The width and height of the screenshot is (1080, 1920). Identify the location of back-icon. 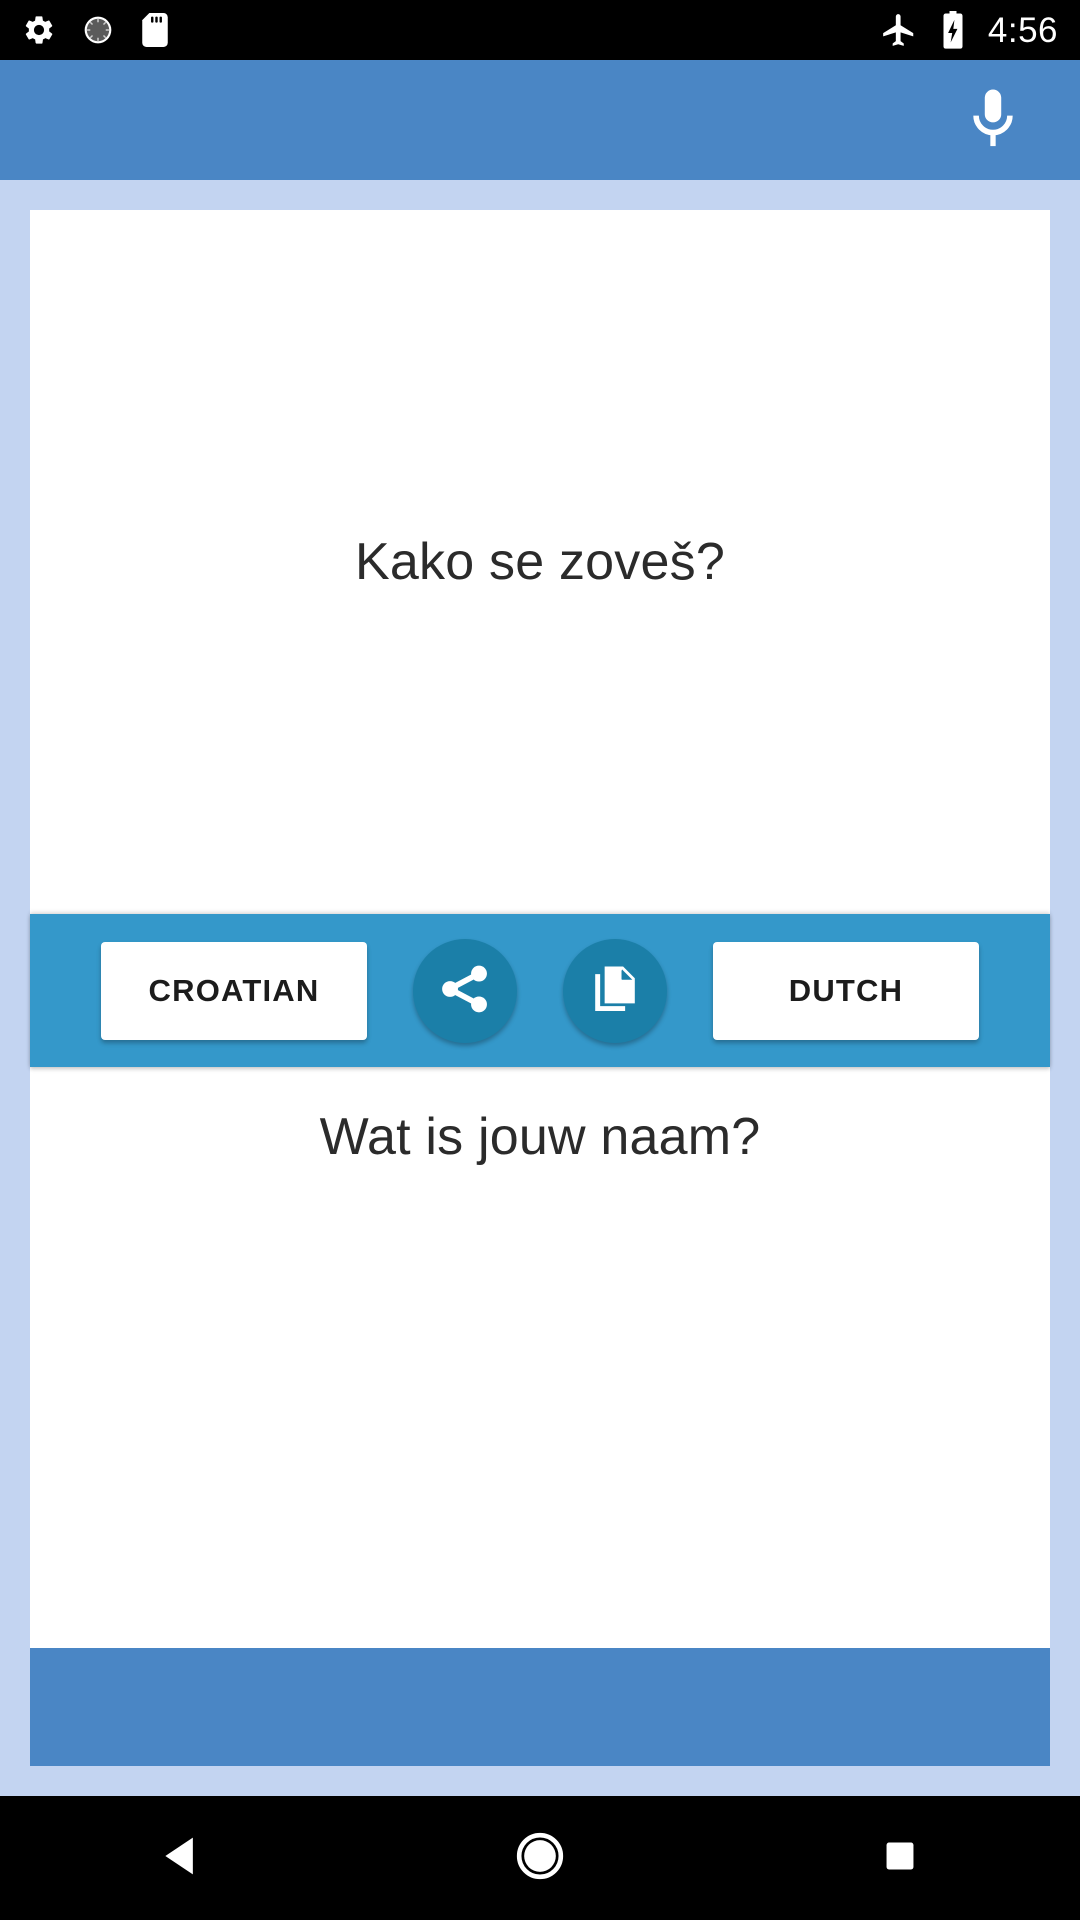
(180, 1858).